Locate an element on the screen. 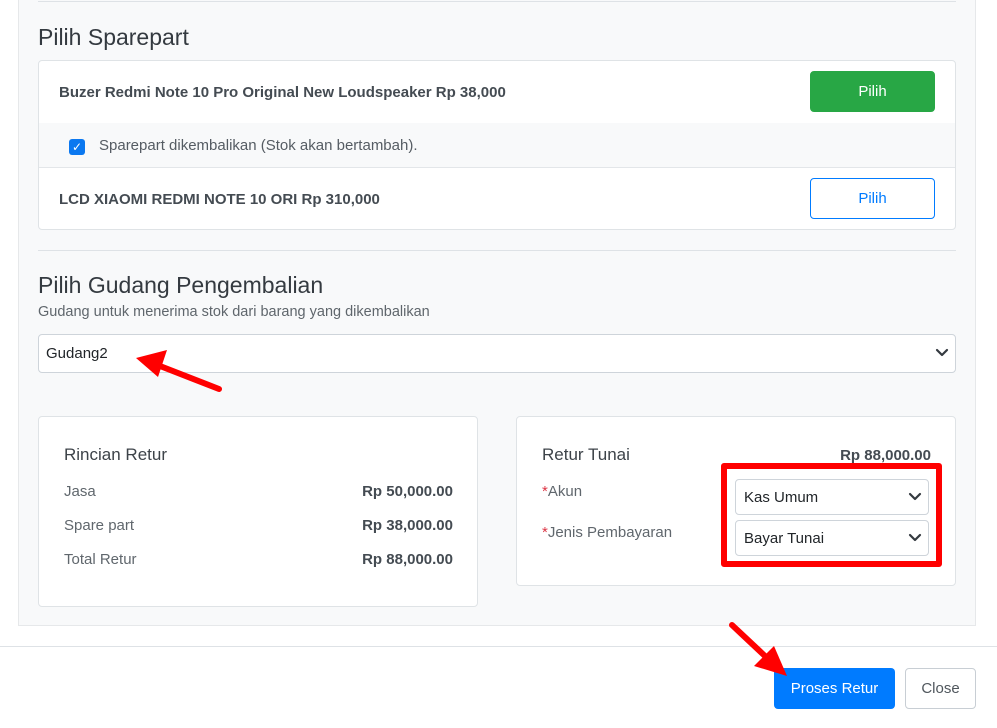 The width and height of the screenshot is (997, 728). chevron-down-icon is located at coordinates (942, 352).